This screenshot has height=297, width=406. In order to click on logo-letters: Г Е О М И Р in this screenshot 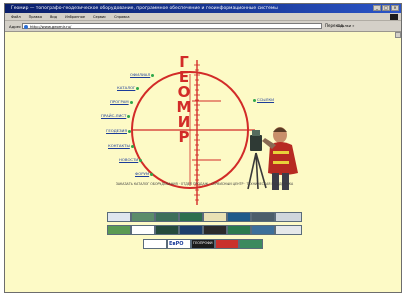, I will do `click(184, 100)`.